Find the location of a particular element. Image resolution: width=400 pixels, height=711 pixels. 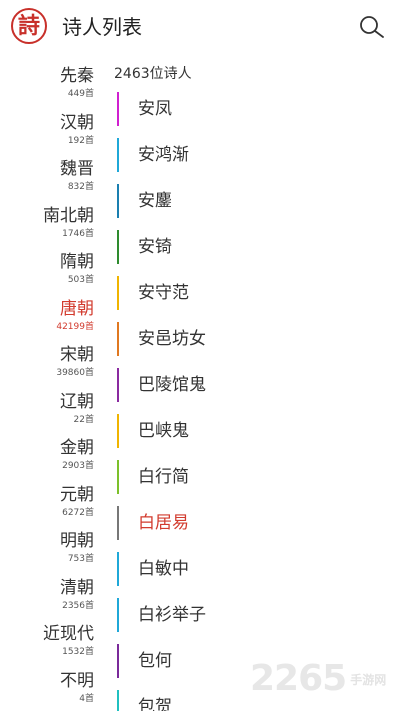

poet-name: 白敏中 is located at coordinates (163, 569).